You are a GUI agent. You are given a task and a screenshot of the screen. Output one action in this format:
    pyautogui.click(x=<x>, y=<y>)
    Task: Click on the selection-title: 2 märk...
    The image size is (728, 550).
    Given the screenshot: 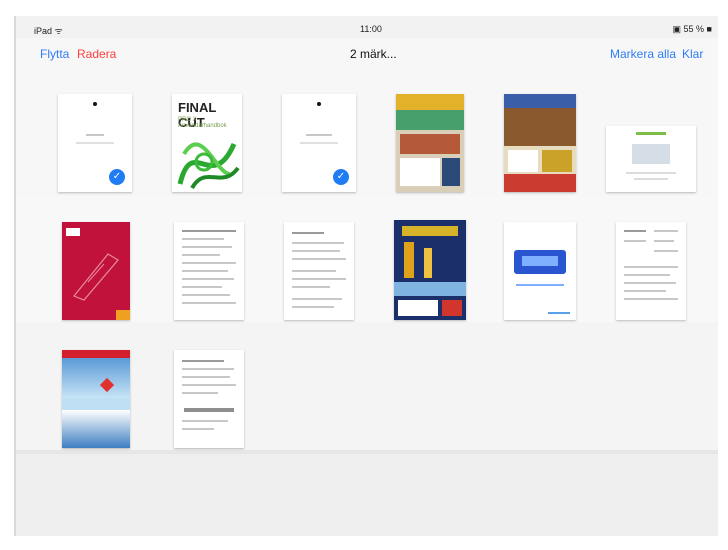 What is the action you would take?
    pyautogui.click(x=373, y=54)
    